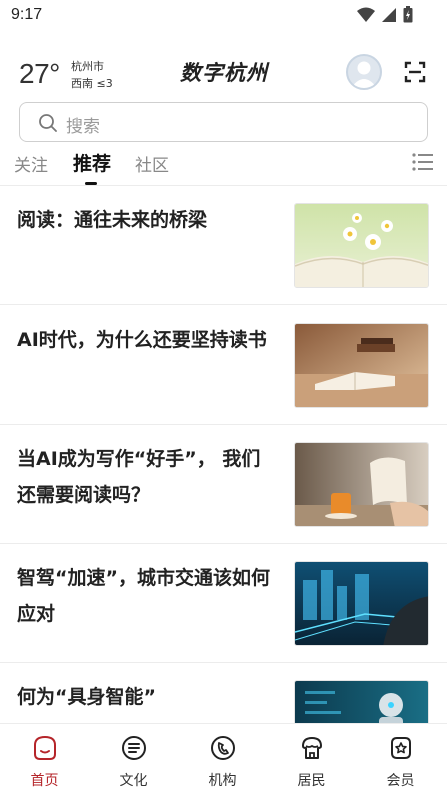  I want to click on nav-label: 会员, so click(400, 781).